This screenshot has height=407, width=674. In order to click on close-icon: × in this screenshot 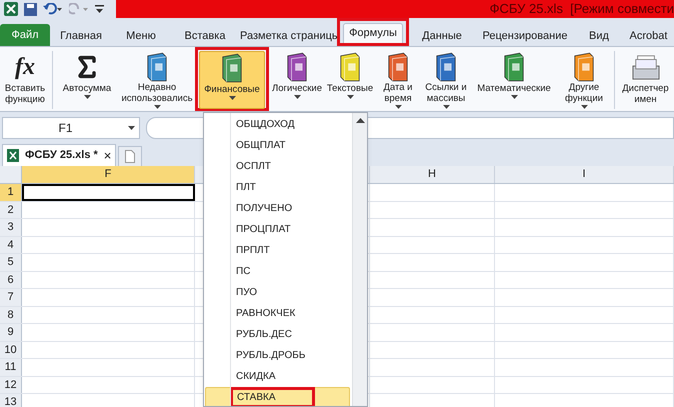, I will do `click(108, 156)`.